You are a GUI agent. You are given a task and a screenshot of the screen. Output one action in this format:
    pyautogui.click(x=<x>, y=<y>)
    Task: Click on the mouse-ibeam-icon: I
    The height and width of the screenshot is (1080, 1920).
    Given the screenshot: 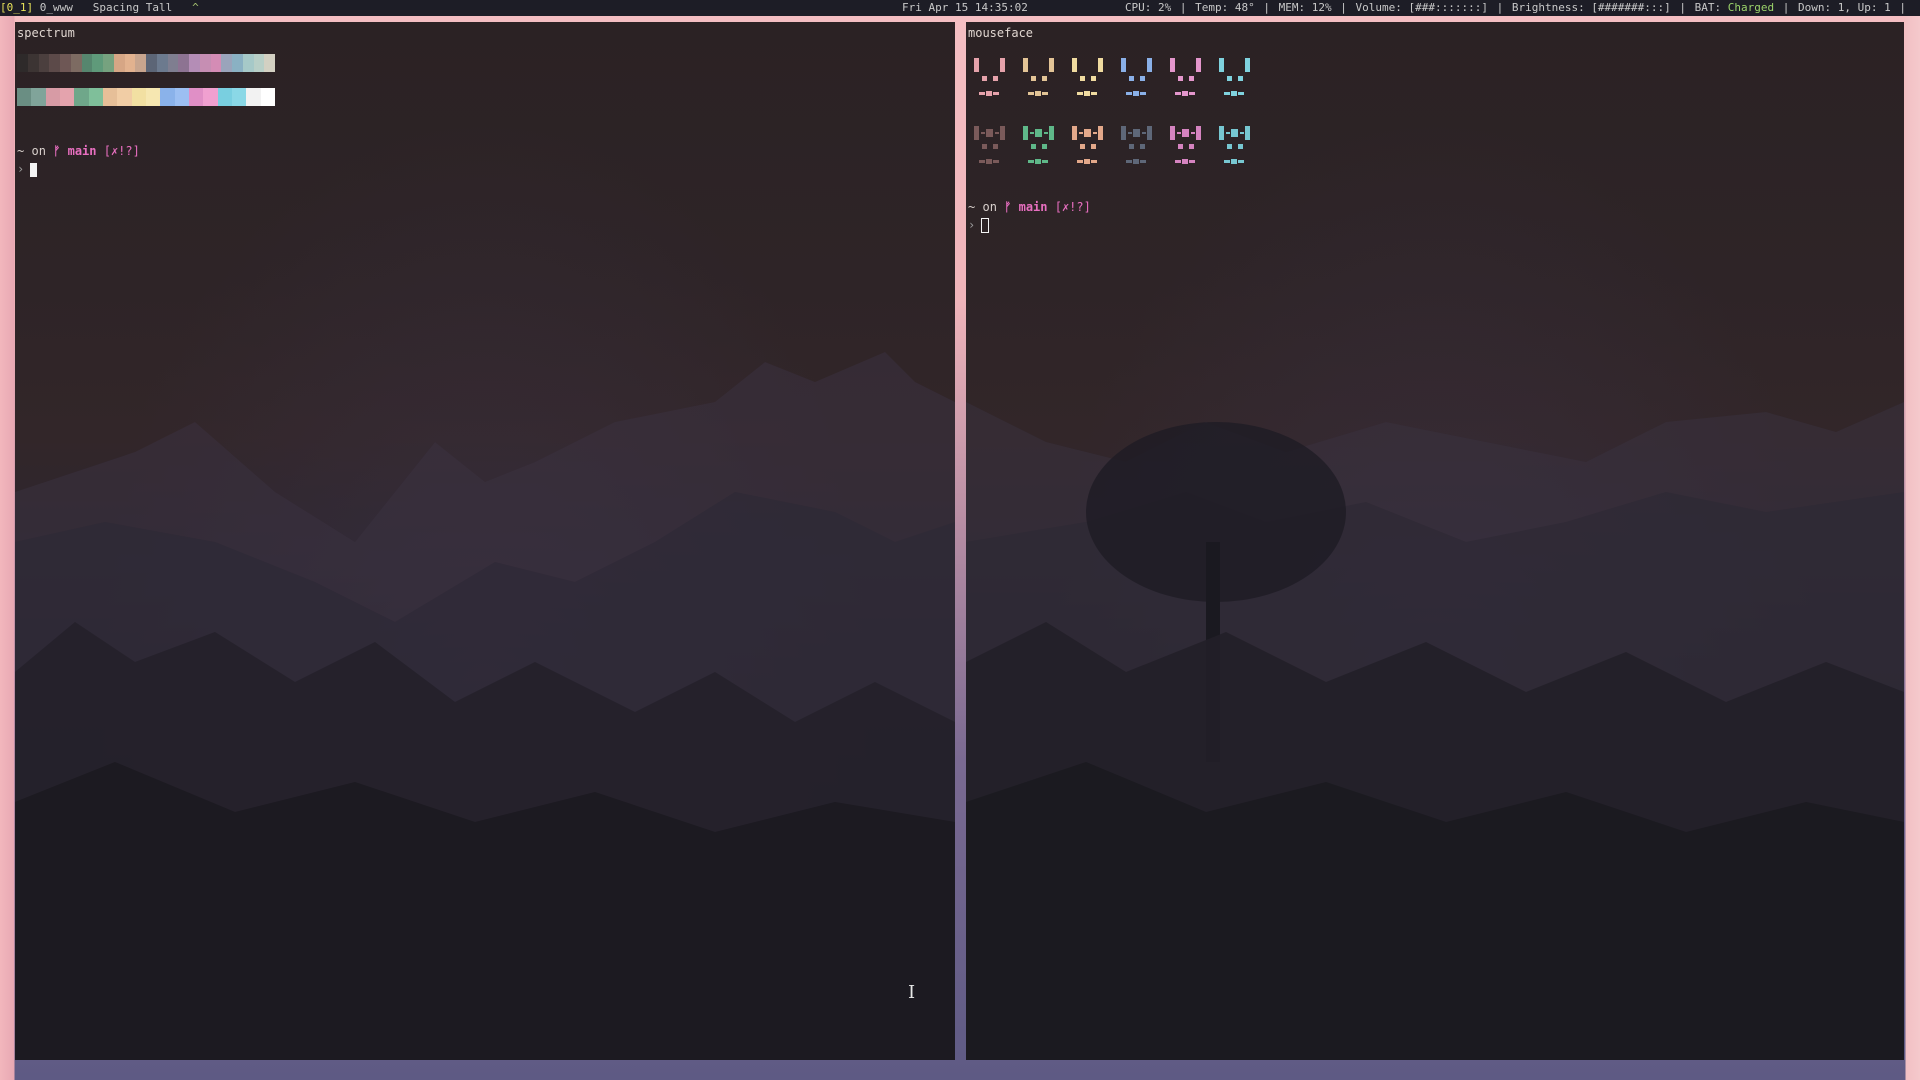 What is the action you would take?
    pyautogui.click(x=912, y=992)
    